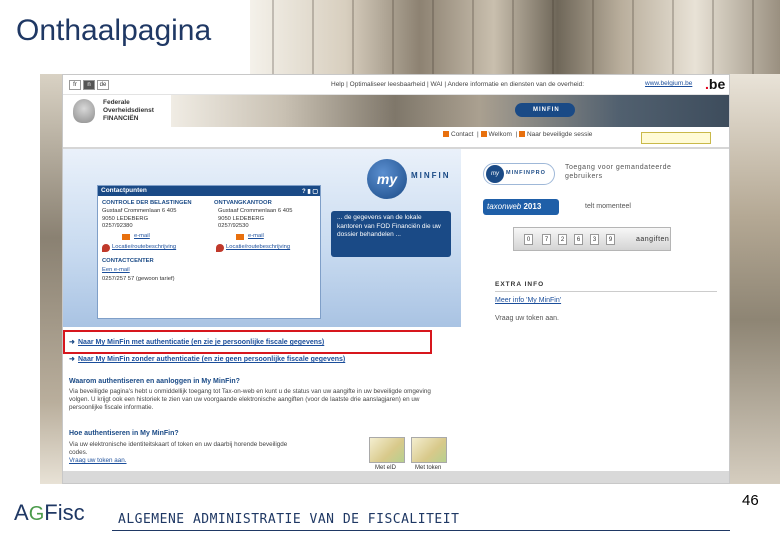 The height and width of the screenshot is (540, 780). What do you see at coordinates (209, 191) in the screenshot?
I see `contact-panel-header: Contactpunten ? ▮ ▢` at bounding box center [209, 191].